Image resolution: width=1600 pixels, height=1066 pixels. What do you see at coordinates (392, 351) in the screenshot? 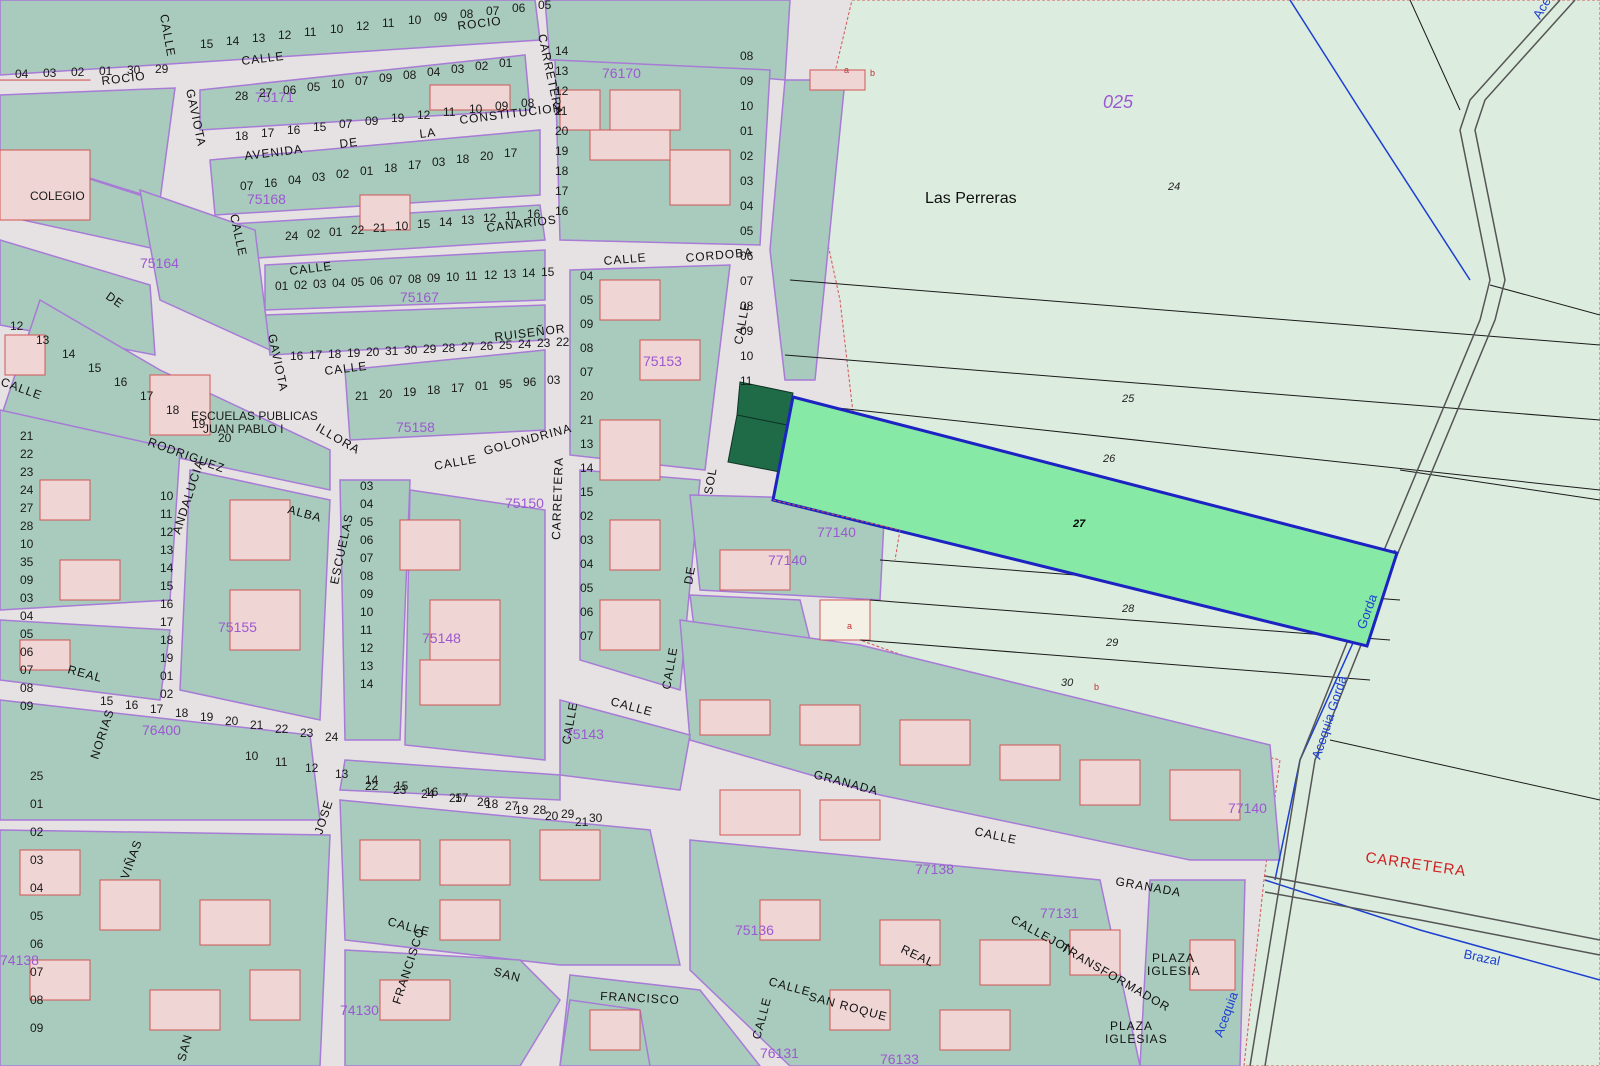
I see `parcel-number: 31` at bounding box center [392, 351].